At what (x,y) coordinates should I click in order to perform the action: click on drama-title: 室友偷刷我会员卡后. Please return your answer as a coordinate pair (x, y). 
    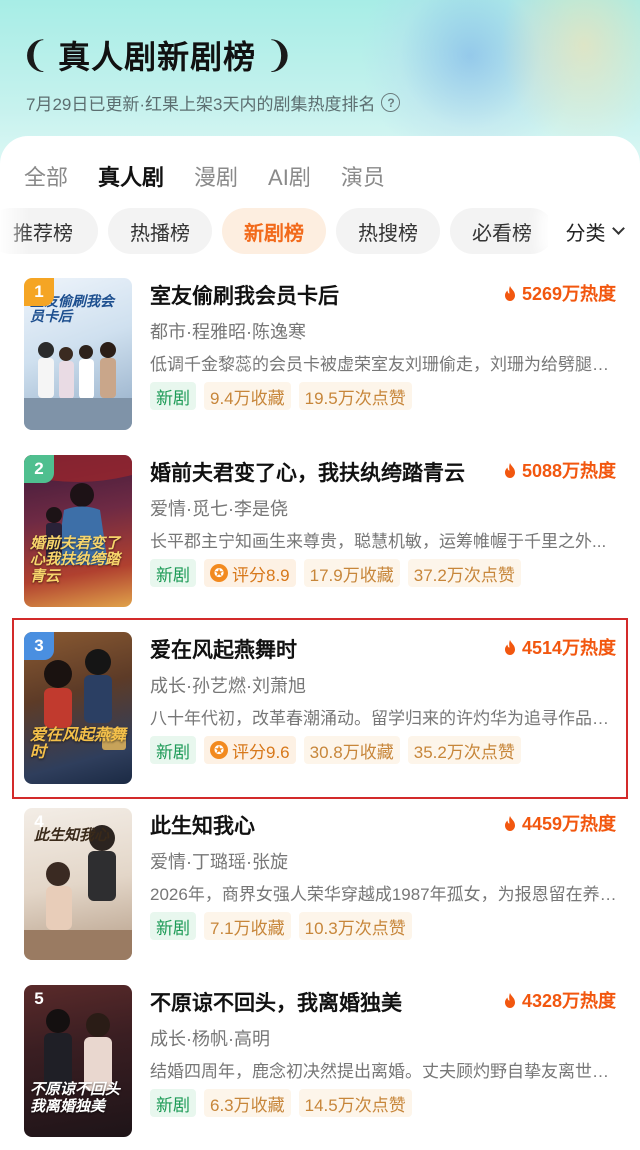
    Looking at the image, I should click on (244, 295).